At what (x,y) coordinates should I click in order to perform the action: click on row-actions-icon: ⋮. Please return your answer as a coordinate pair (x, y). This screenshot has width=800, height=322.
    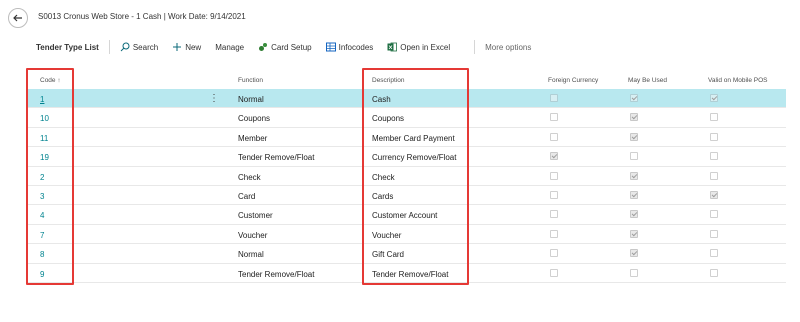
    Looking at the image, I should click on (214, 98).